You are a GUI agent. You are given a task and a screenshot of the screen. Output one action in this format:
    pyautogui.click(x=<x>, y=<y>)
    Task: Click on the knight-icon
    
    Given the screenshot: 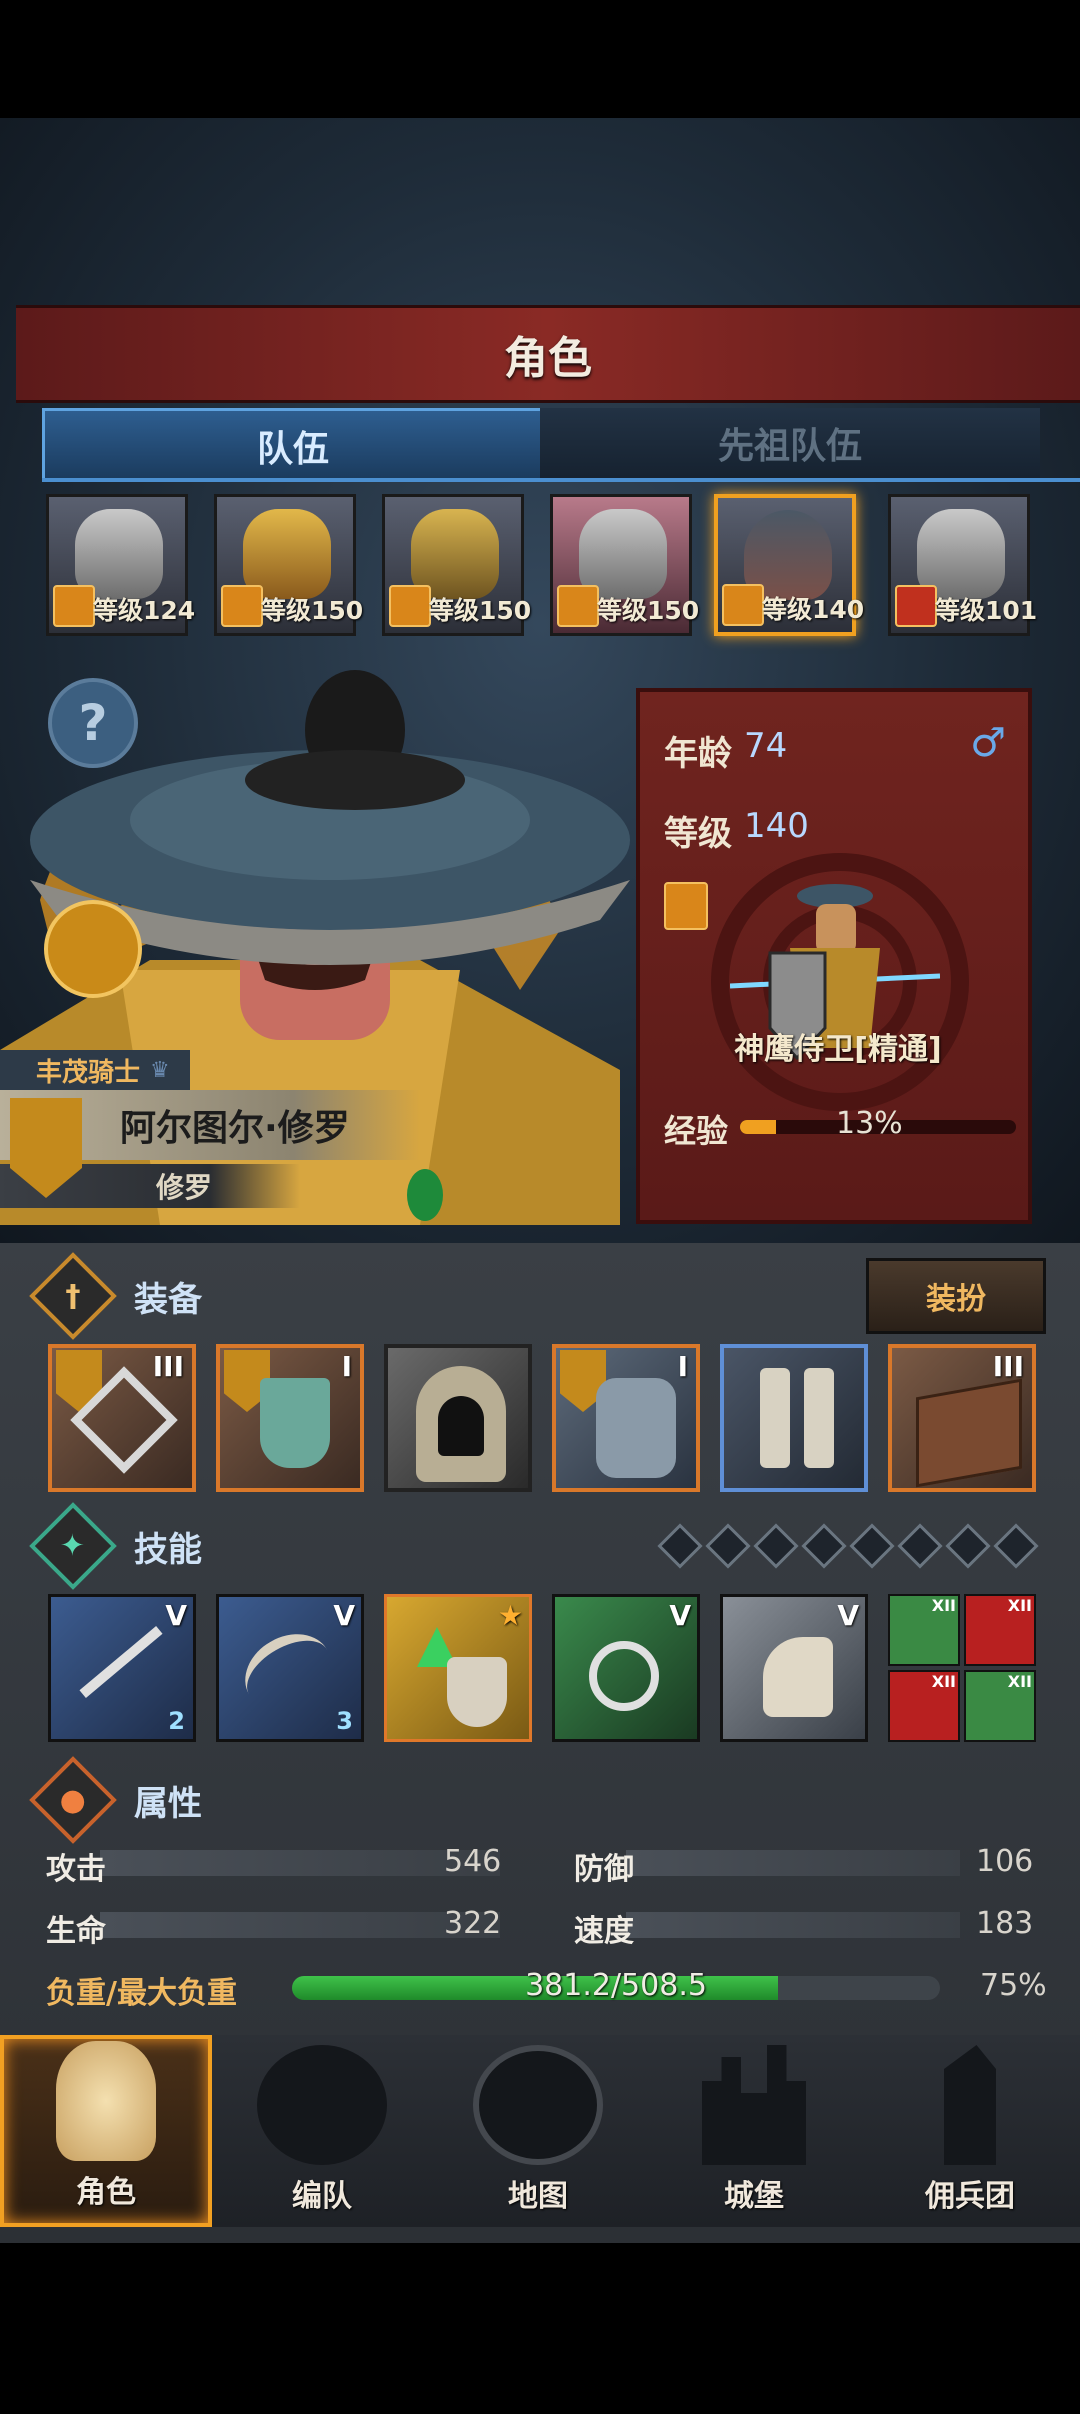 What is the action you would take?
    pyautogui.click(x=106, y=2101)
    